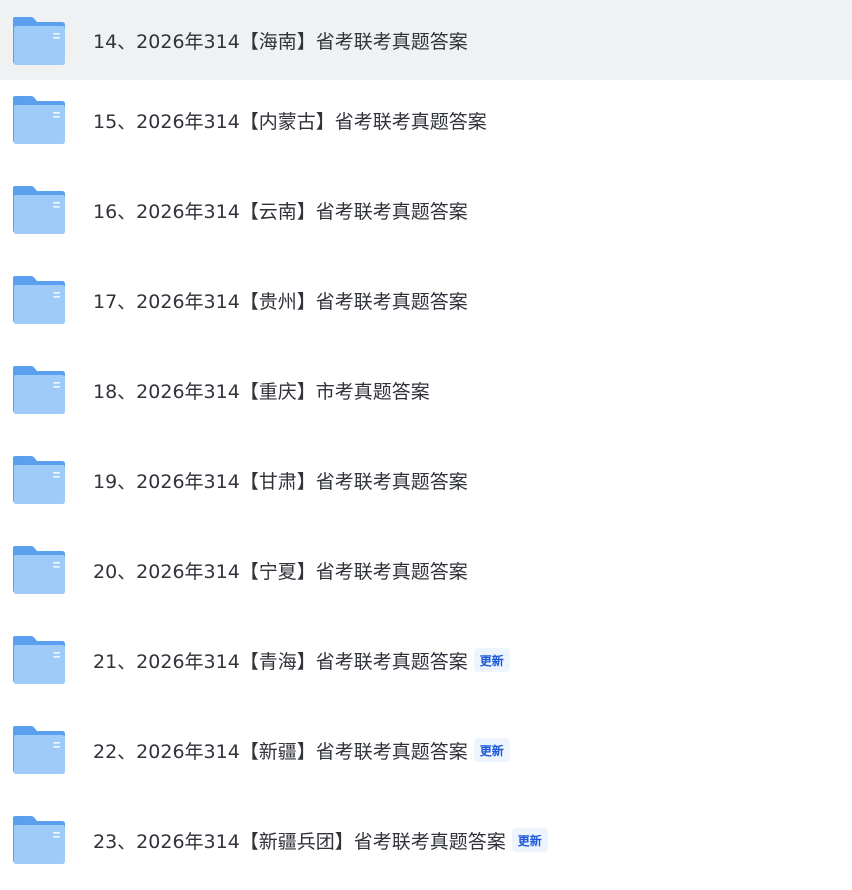 This screenshot has width=852, height=890. I want to click on file-name-text: 14、2026年314【海南】省考联考真题答案, so click(280, 40).